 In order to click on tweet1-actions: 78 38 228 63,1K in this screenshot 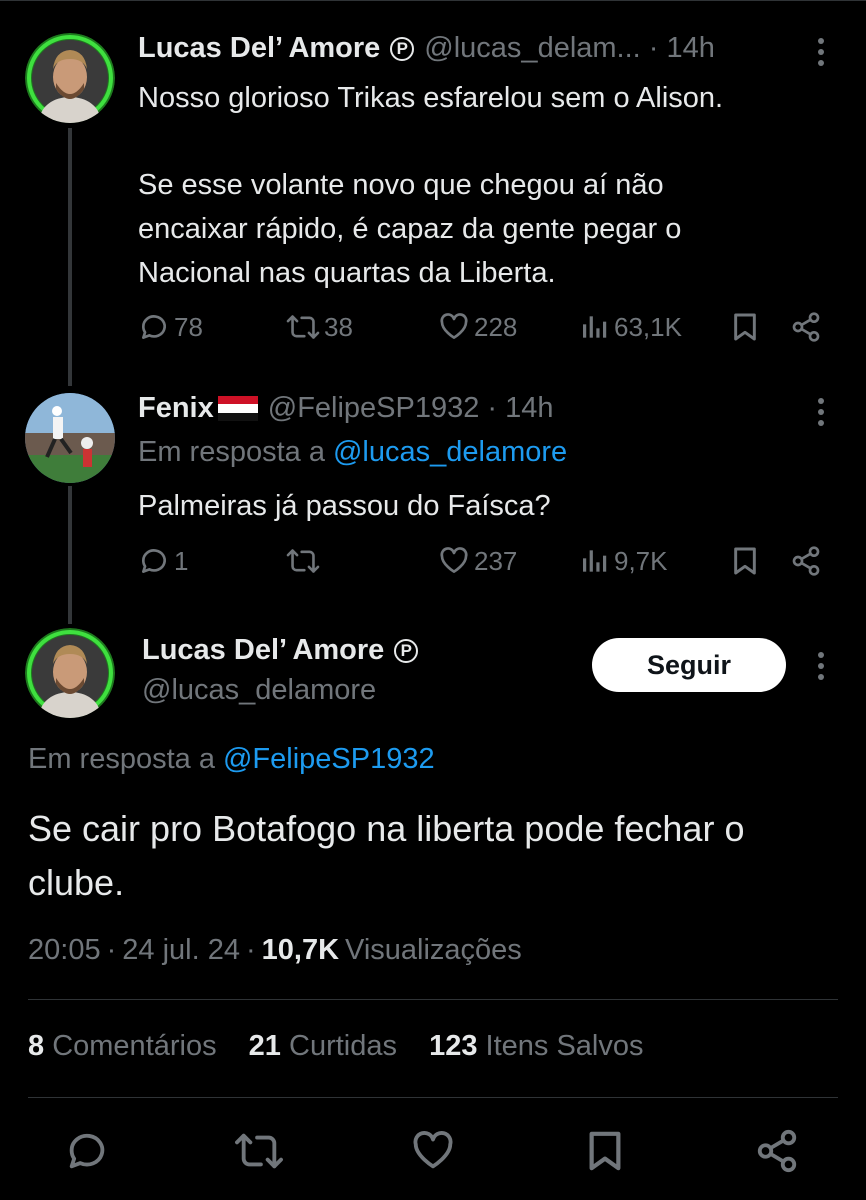, I will do `click(483, 331)`.